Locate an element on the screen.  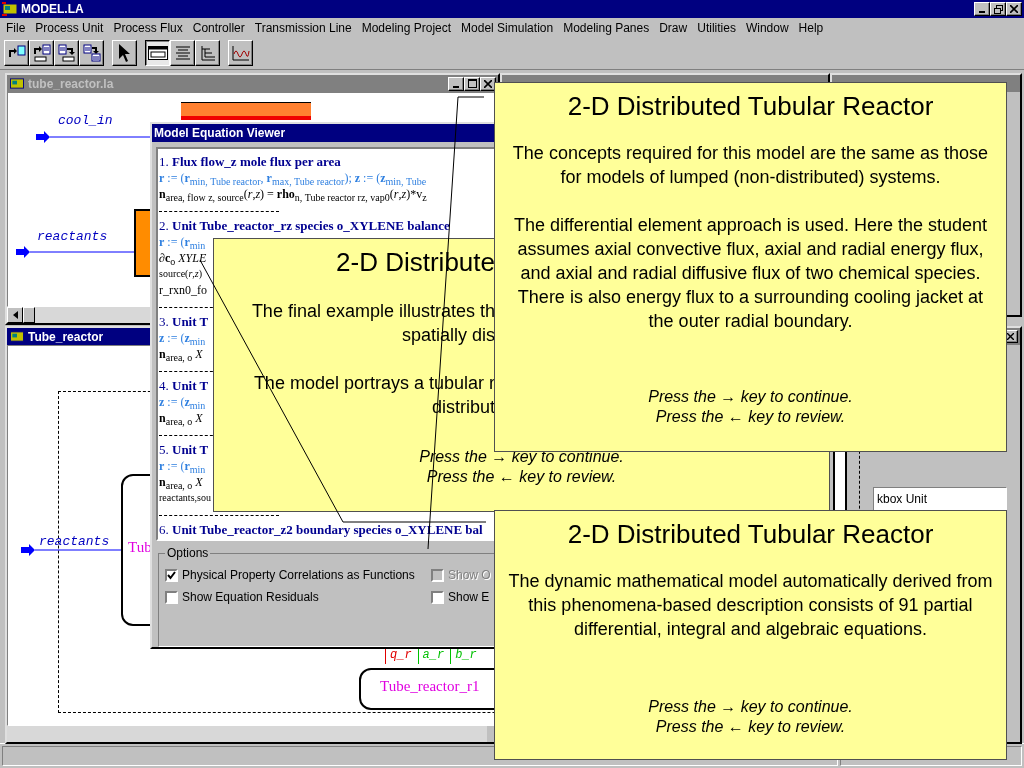
window-title: tube_reactor.la is located at coordinates (71, 83).